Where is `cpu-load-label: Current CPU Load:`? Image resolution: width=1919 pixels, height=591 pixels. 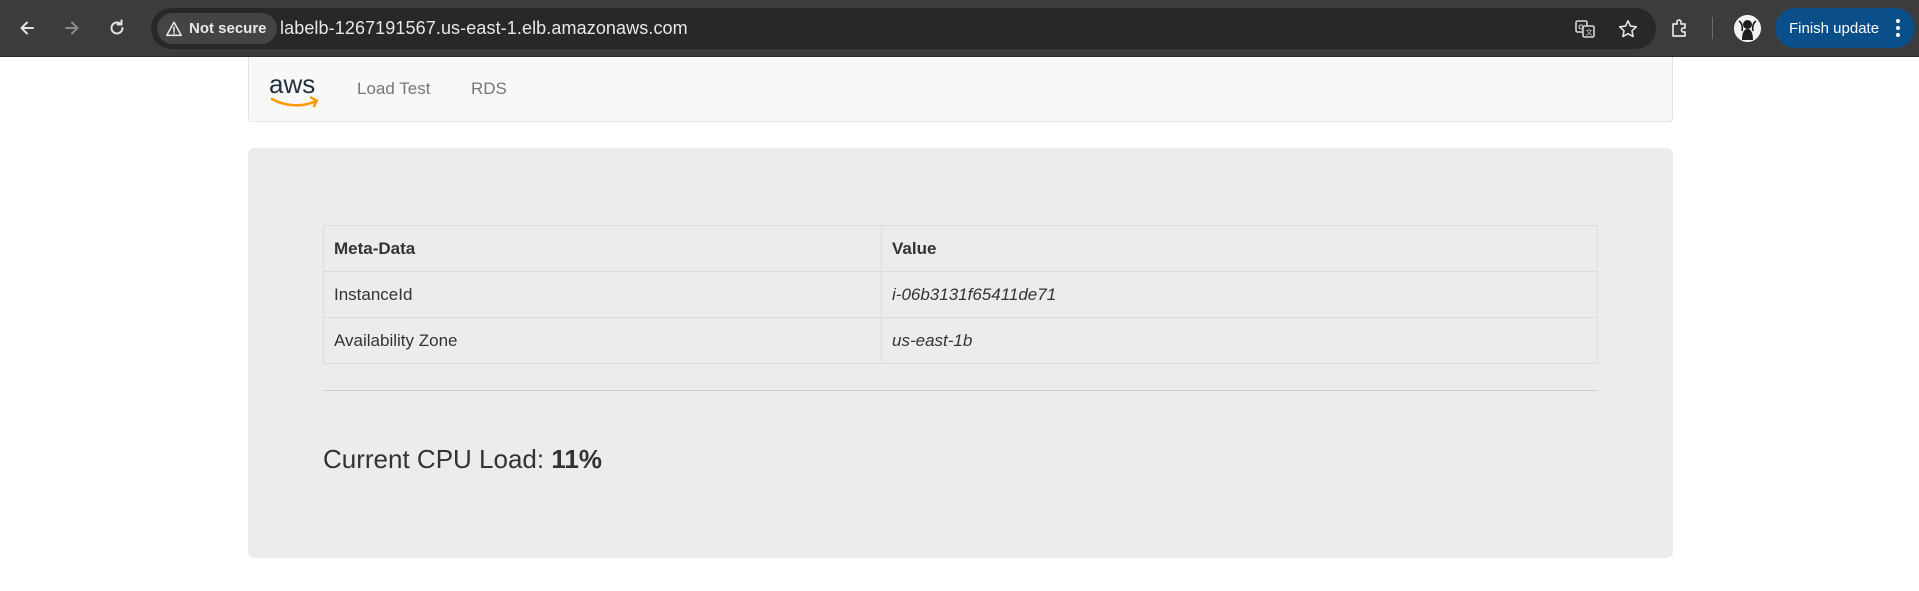
cpu-load-label: Current CPU Load: is located at coordinates (437, 459).